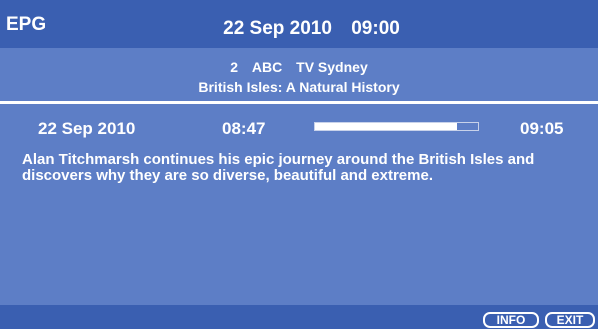 This screenshot has width=598, height=329. What do you see at coordinates (244, 128) in the screenshot?
I see `programme-start-time: 08:47` at bounding box center [244, 128].